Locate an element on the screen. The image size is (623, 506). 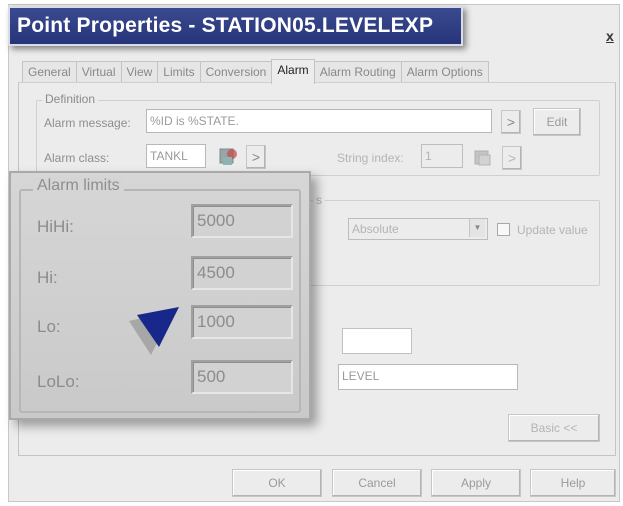
combo-arrow-icon: ▼ is located at coordinates (477, 228).